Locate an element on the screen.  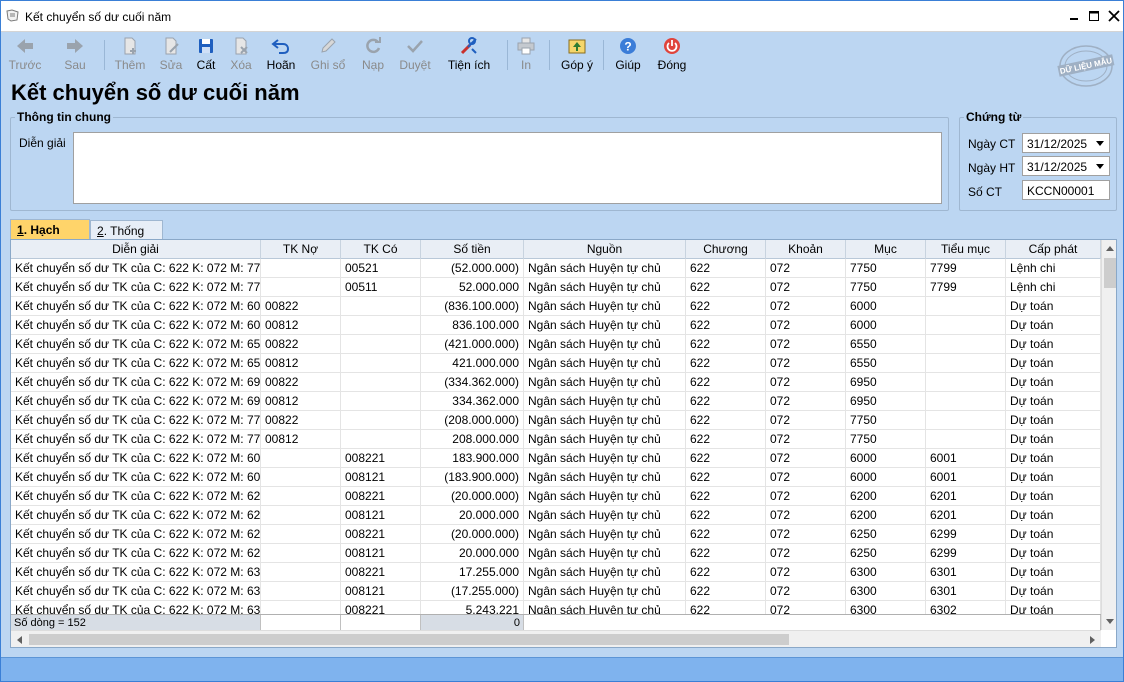
save-button: Cất is located at coordinates (206, 54).